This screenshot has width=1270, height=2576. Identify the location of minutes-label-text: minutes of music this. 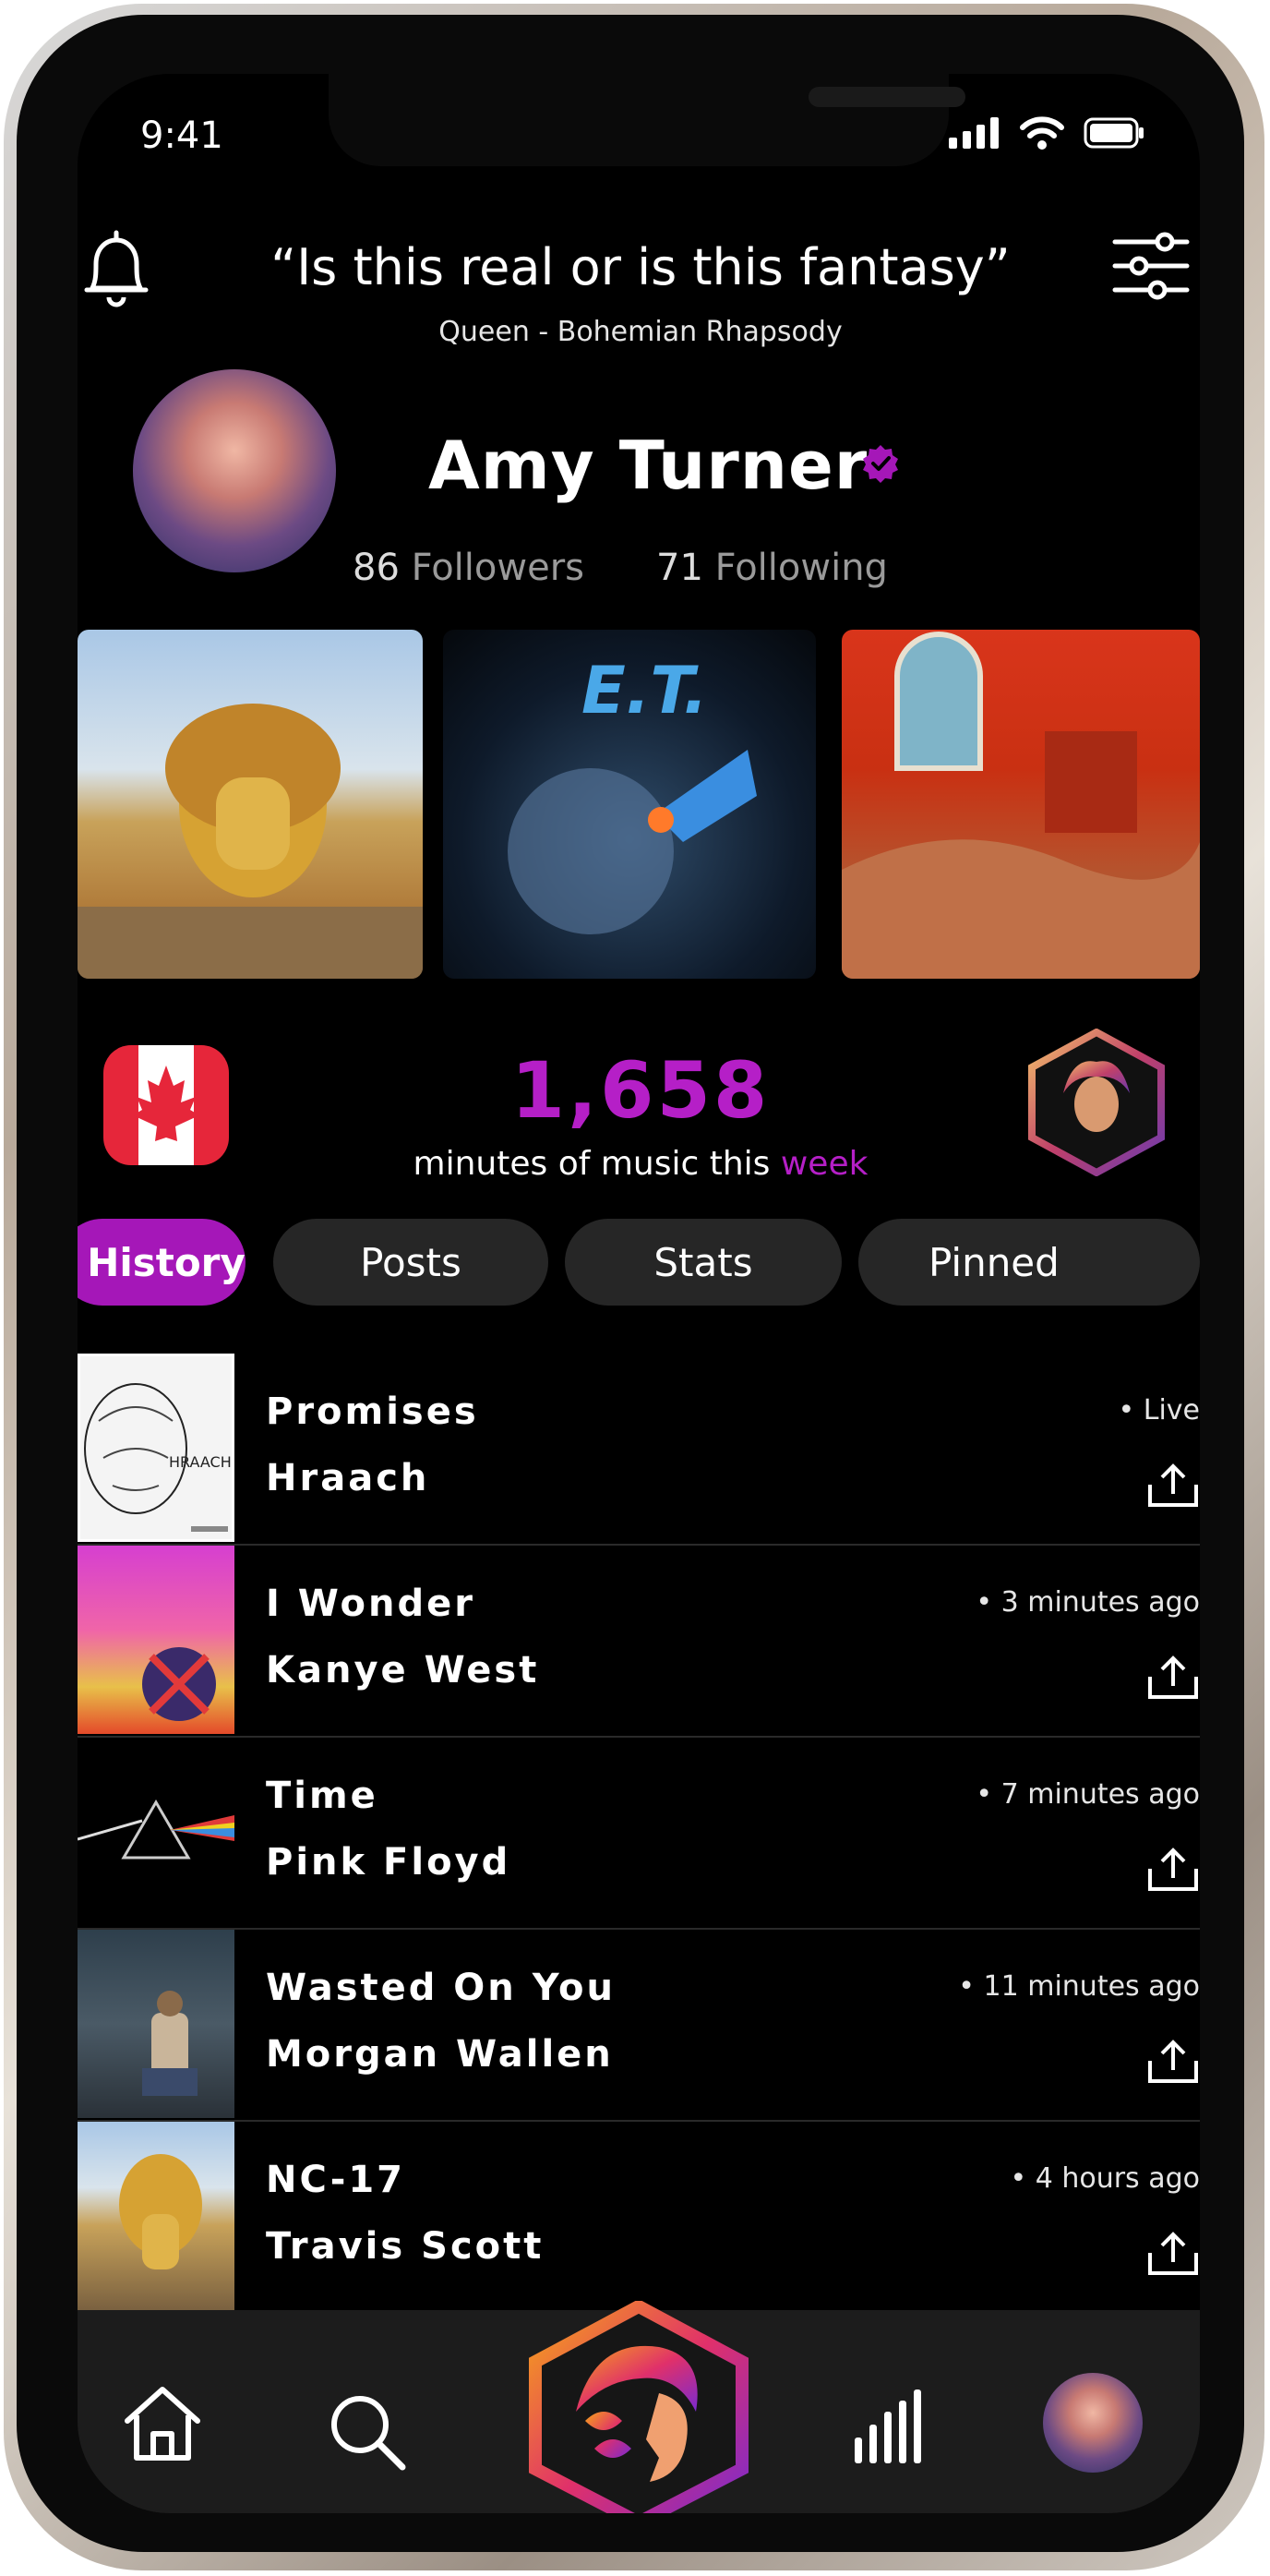
(597, 1164).